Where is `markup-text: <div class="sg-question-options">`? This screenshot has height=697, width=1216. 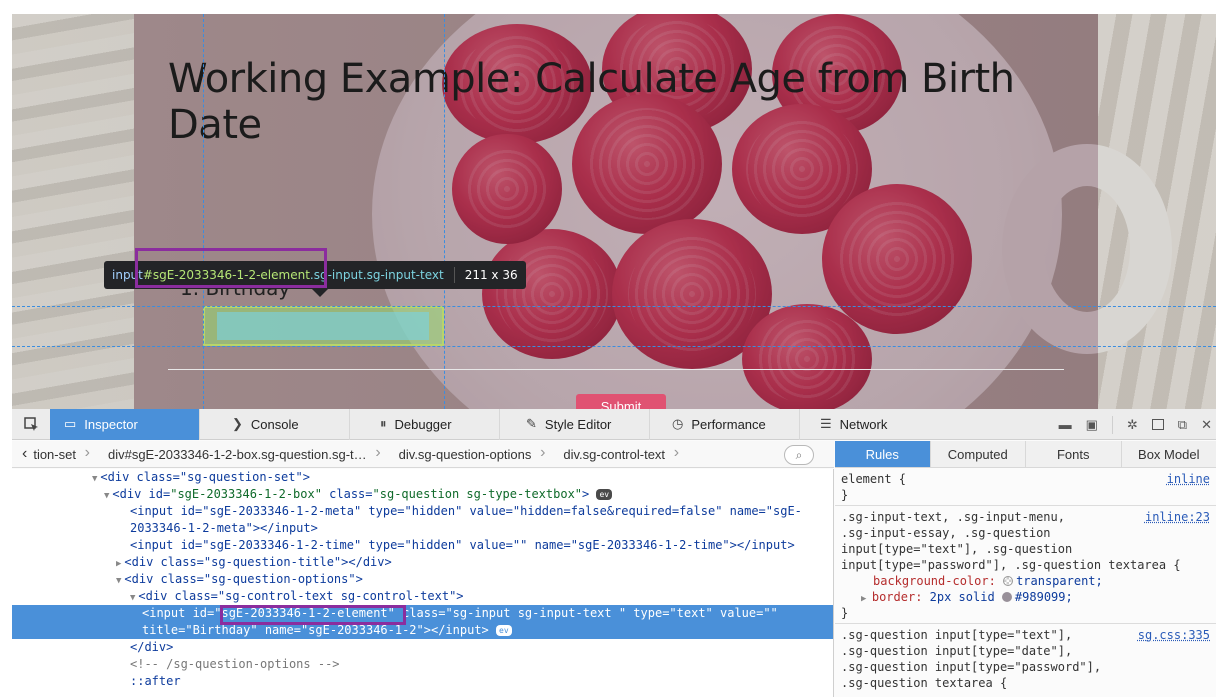 markup-text: <div class="sg-question-options"> is located at coordinates (243, 579).